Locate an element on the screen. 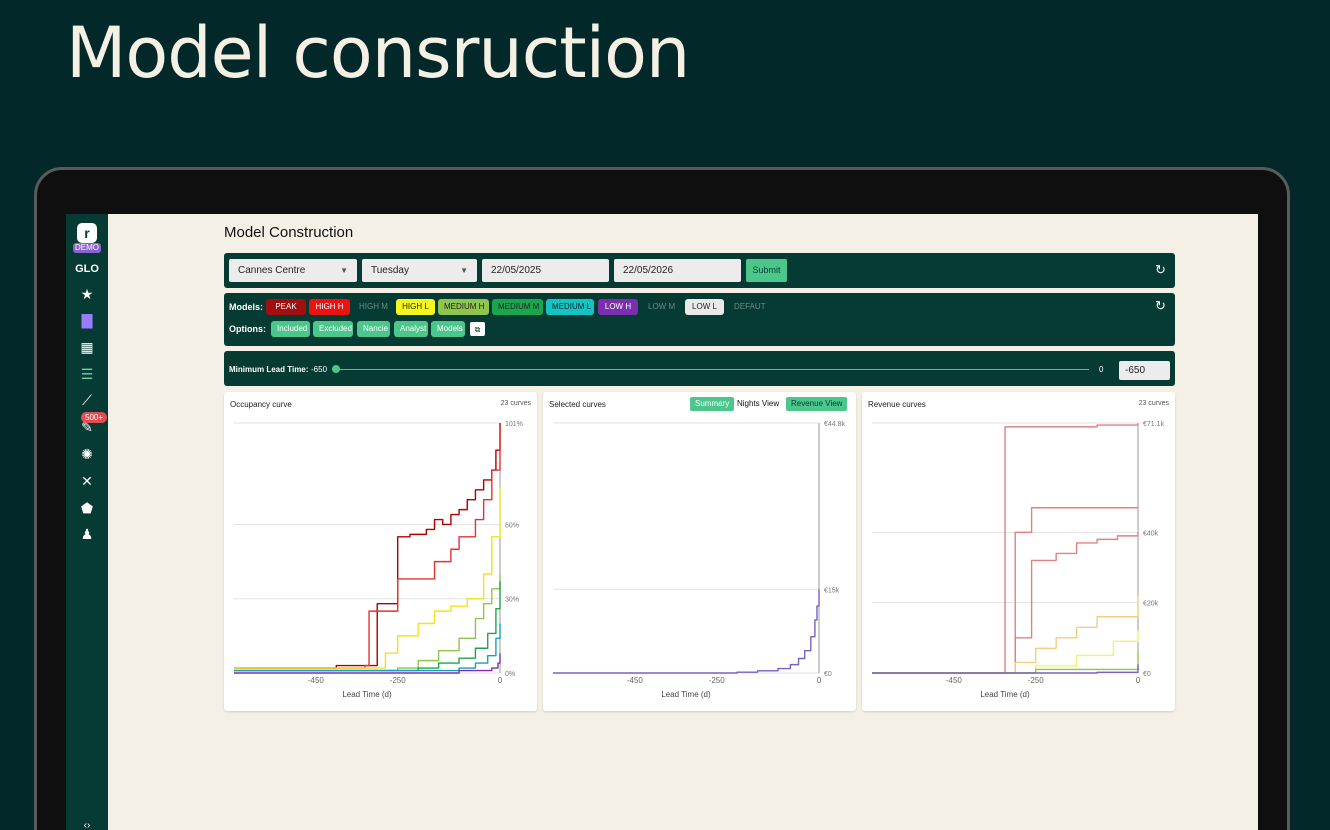  option-chip-nancie: Nancie is located at coordinates (373, 329).